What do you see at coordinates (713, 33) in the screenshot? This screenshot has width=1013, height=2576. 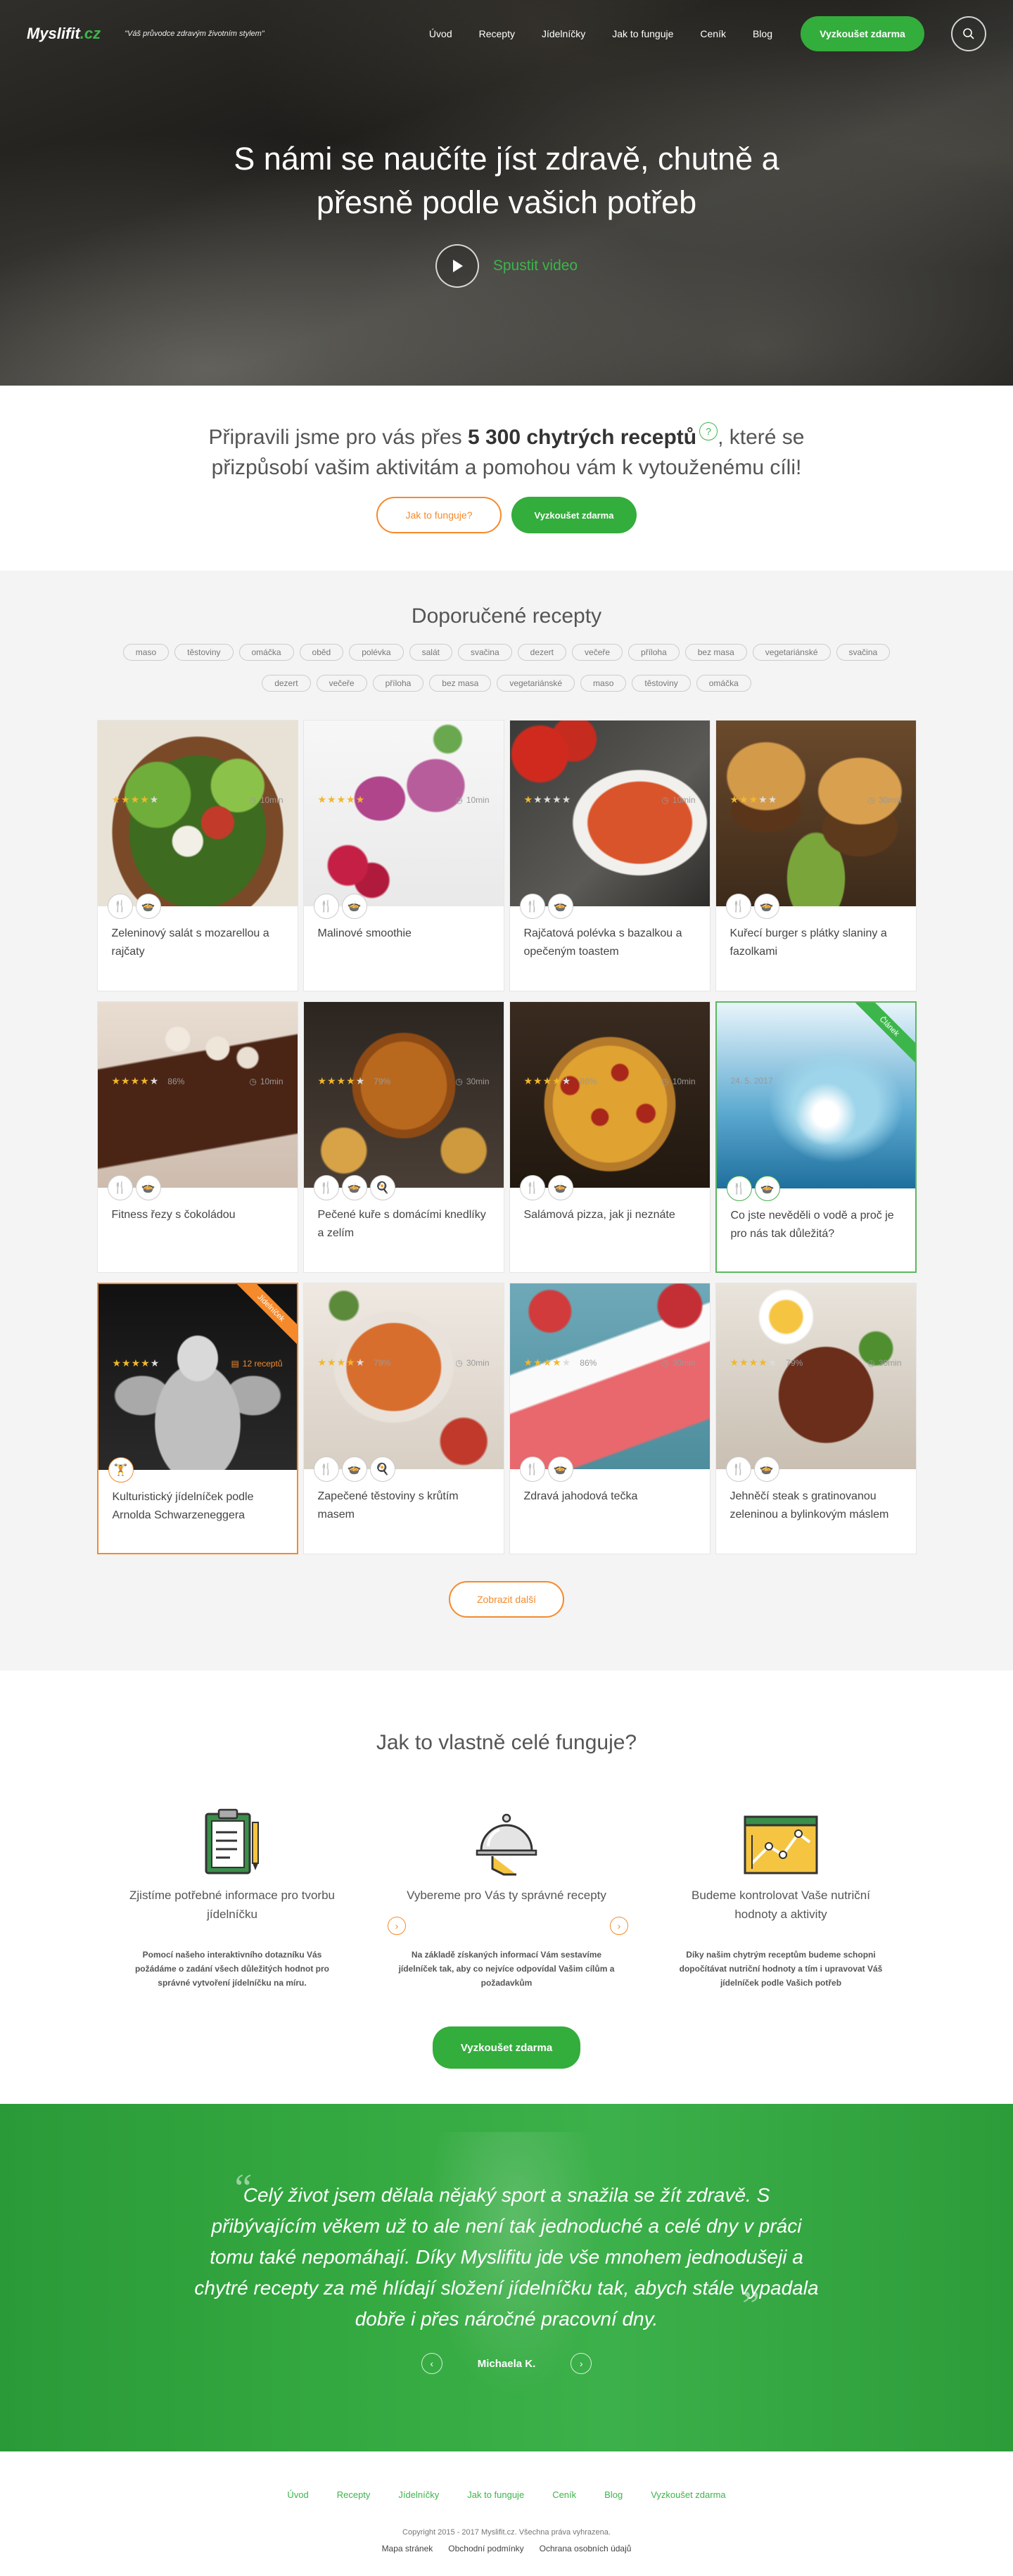 I see `nav-cenik: Ceník` at bounding box center [713, 33].